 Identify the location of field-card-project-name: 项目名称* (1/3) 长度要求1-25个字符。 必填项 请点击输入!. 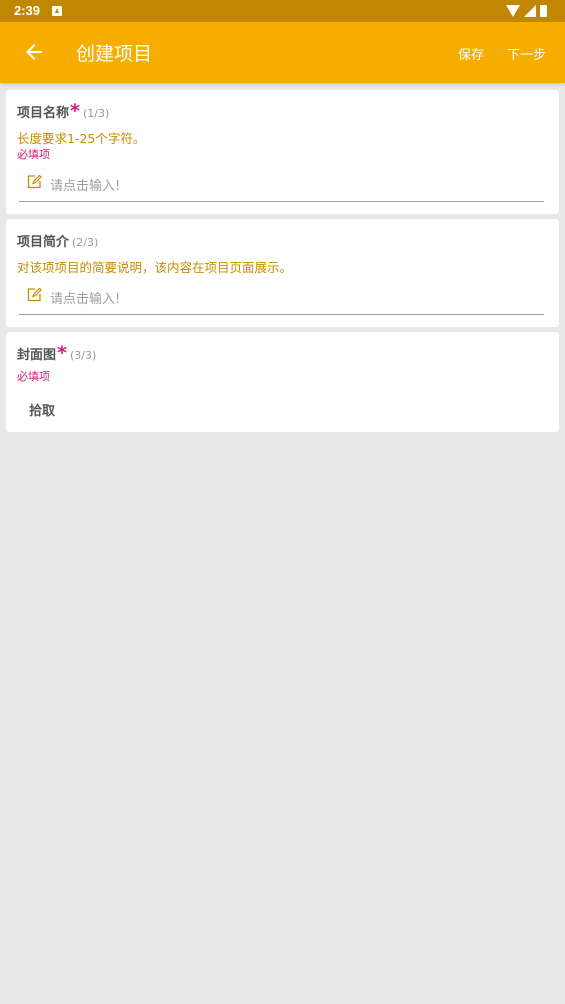
(282, 152).